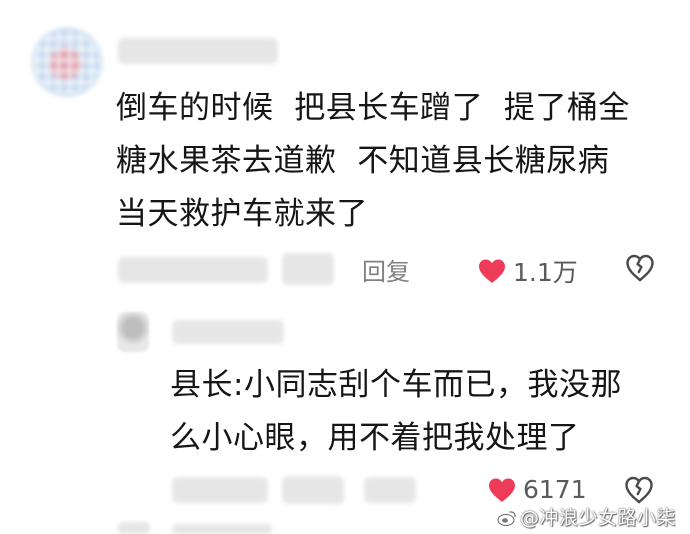  What do you see at coordinates (363, 161) in the screenshot?
I see `comment-line-2: 糖水果茶去道歉 不知道县长糖尿病` at bounding box center [363, 161].